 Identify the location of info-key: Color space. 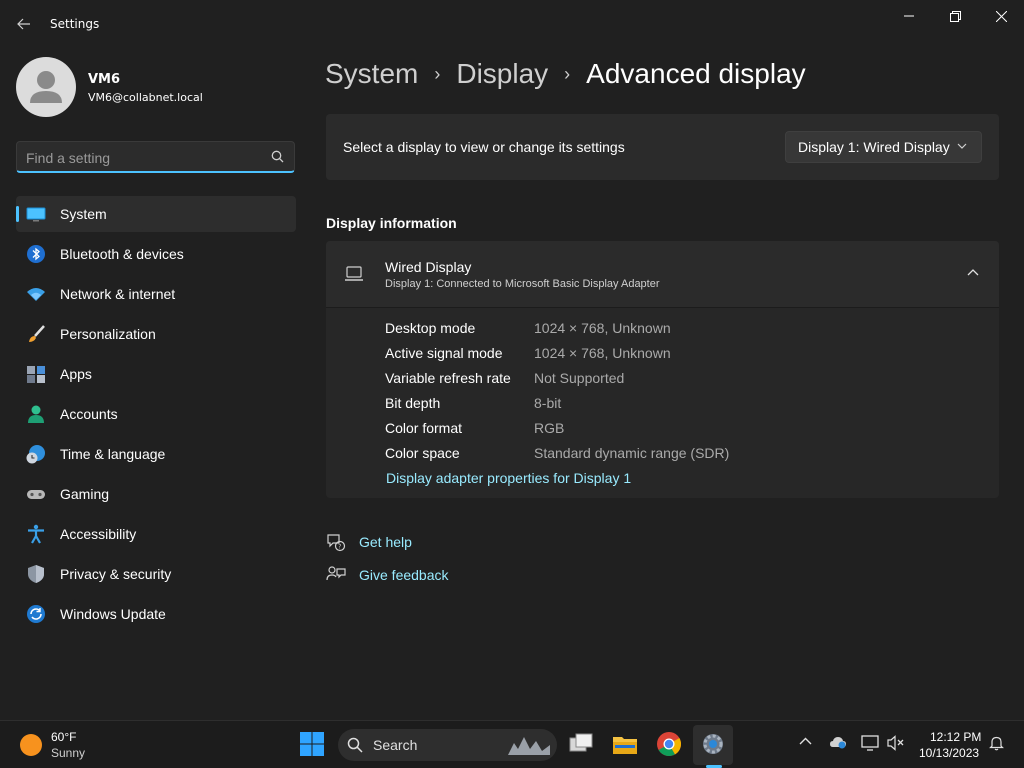
(422, 453).